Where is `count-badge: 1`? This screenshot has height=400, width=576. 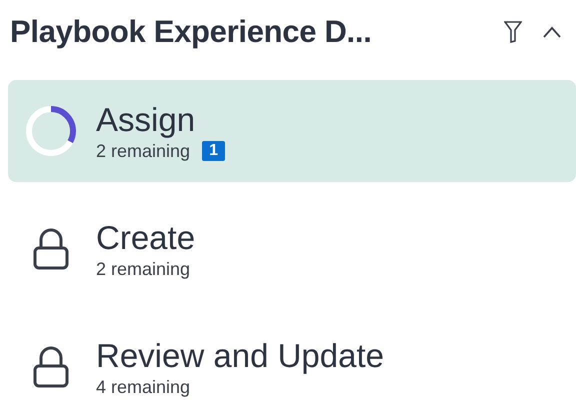 count-badge: 1 is located at coordinates (213, 151).